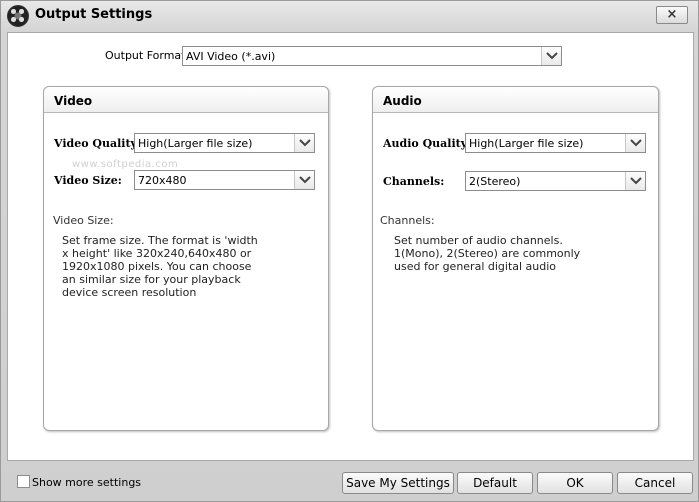 This screenshot has height=502, width=699. What do you see at coordinates (162, 180) in the screenshot?
I see `video-size-value: 720x480` at bounding box center [162, 180].